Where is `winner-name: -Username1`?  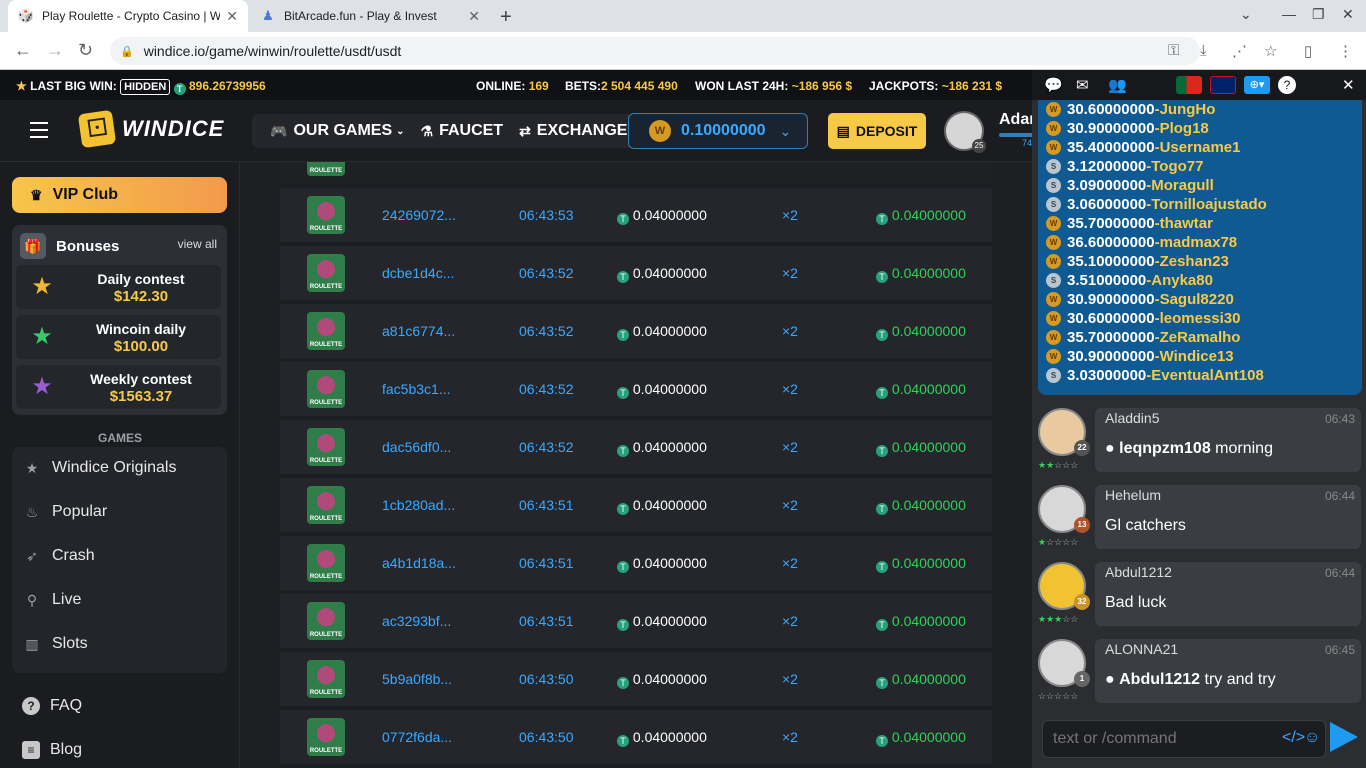
winner-name: -Username1 is located at coordinates (1198, 147).